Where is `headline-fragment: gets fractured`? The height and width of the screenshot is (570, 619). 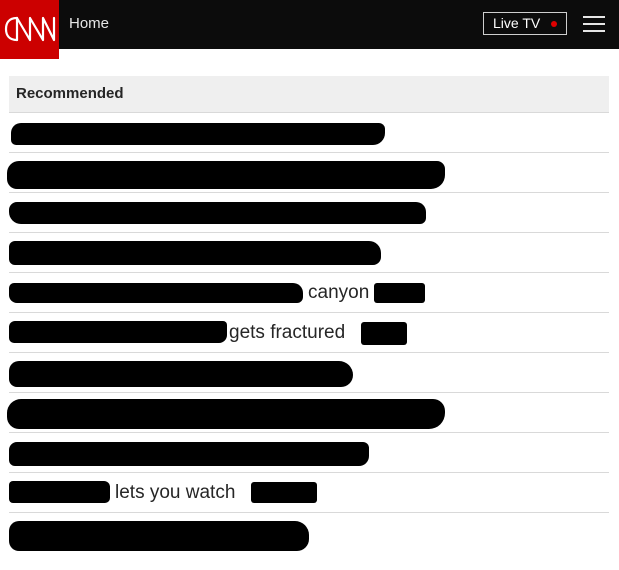 headline-fragment: gets fractured is located at coordinates (287, 332).